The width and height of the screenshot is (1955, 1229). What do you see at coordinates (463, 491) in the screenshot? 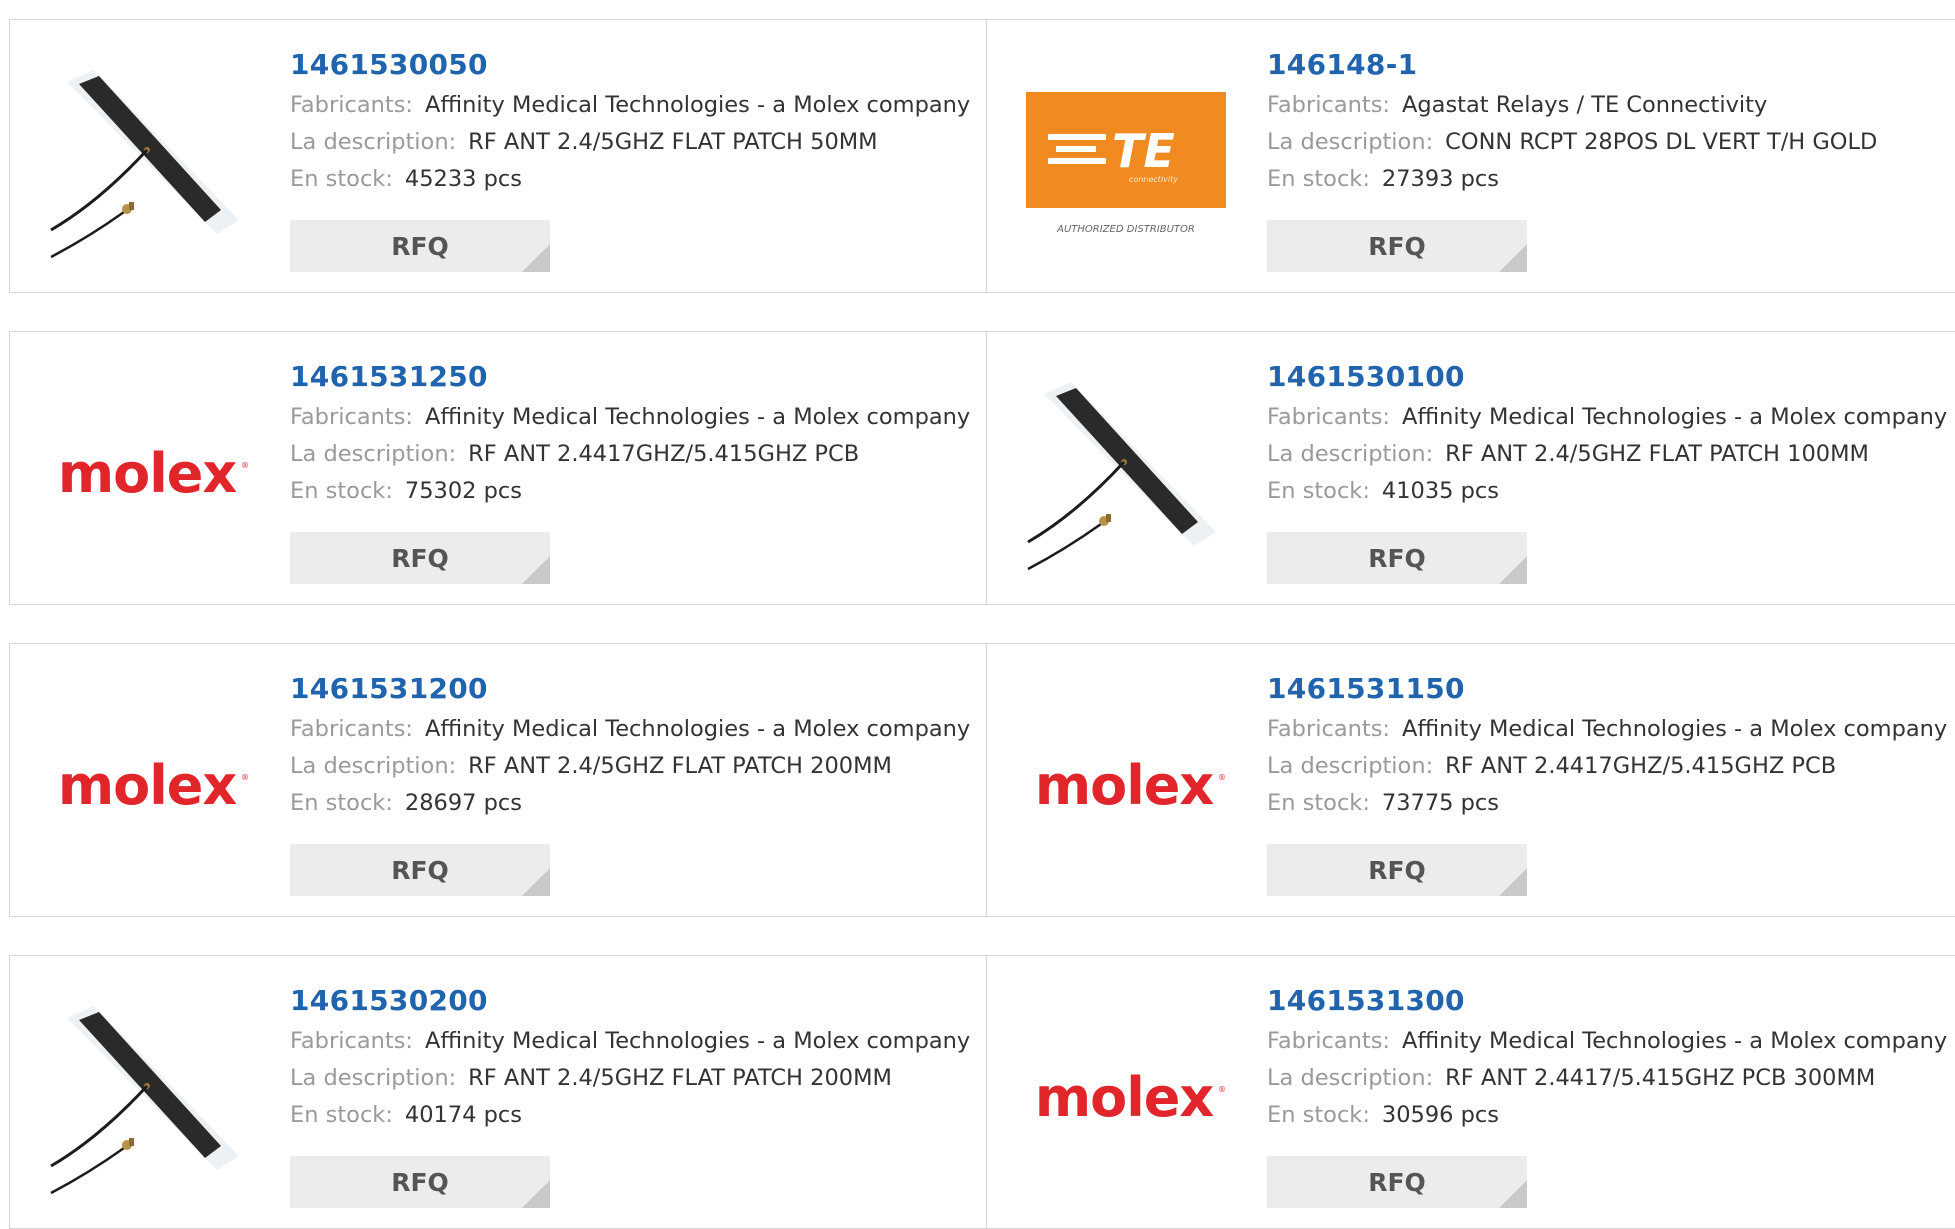
I see `stock-value: 75302 pcs` at bounding box center [463, 491].